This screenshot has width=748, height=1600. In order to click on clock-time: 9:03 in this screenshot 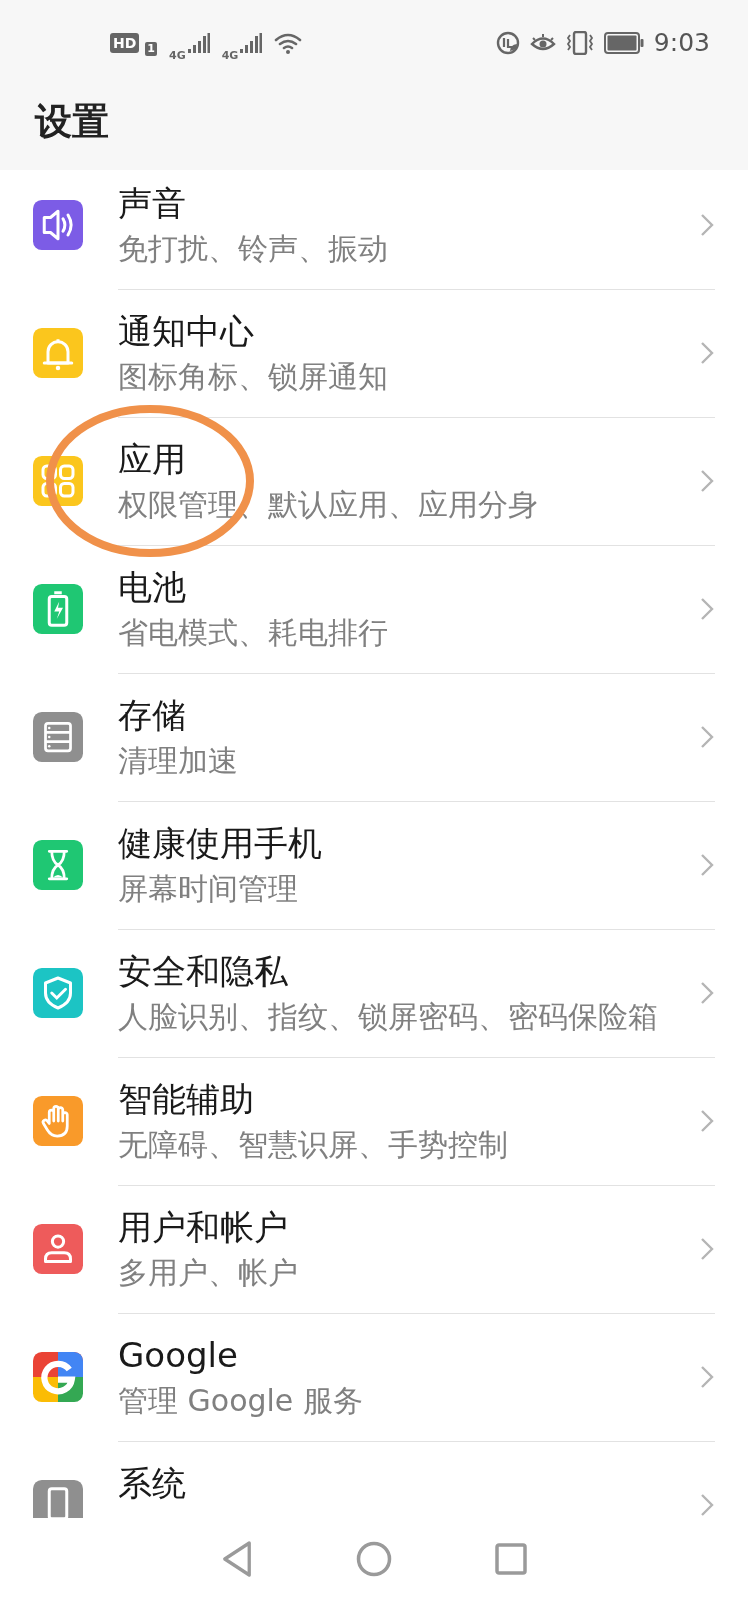, I will do `click(681, 42)`.